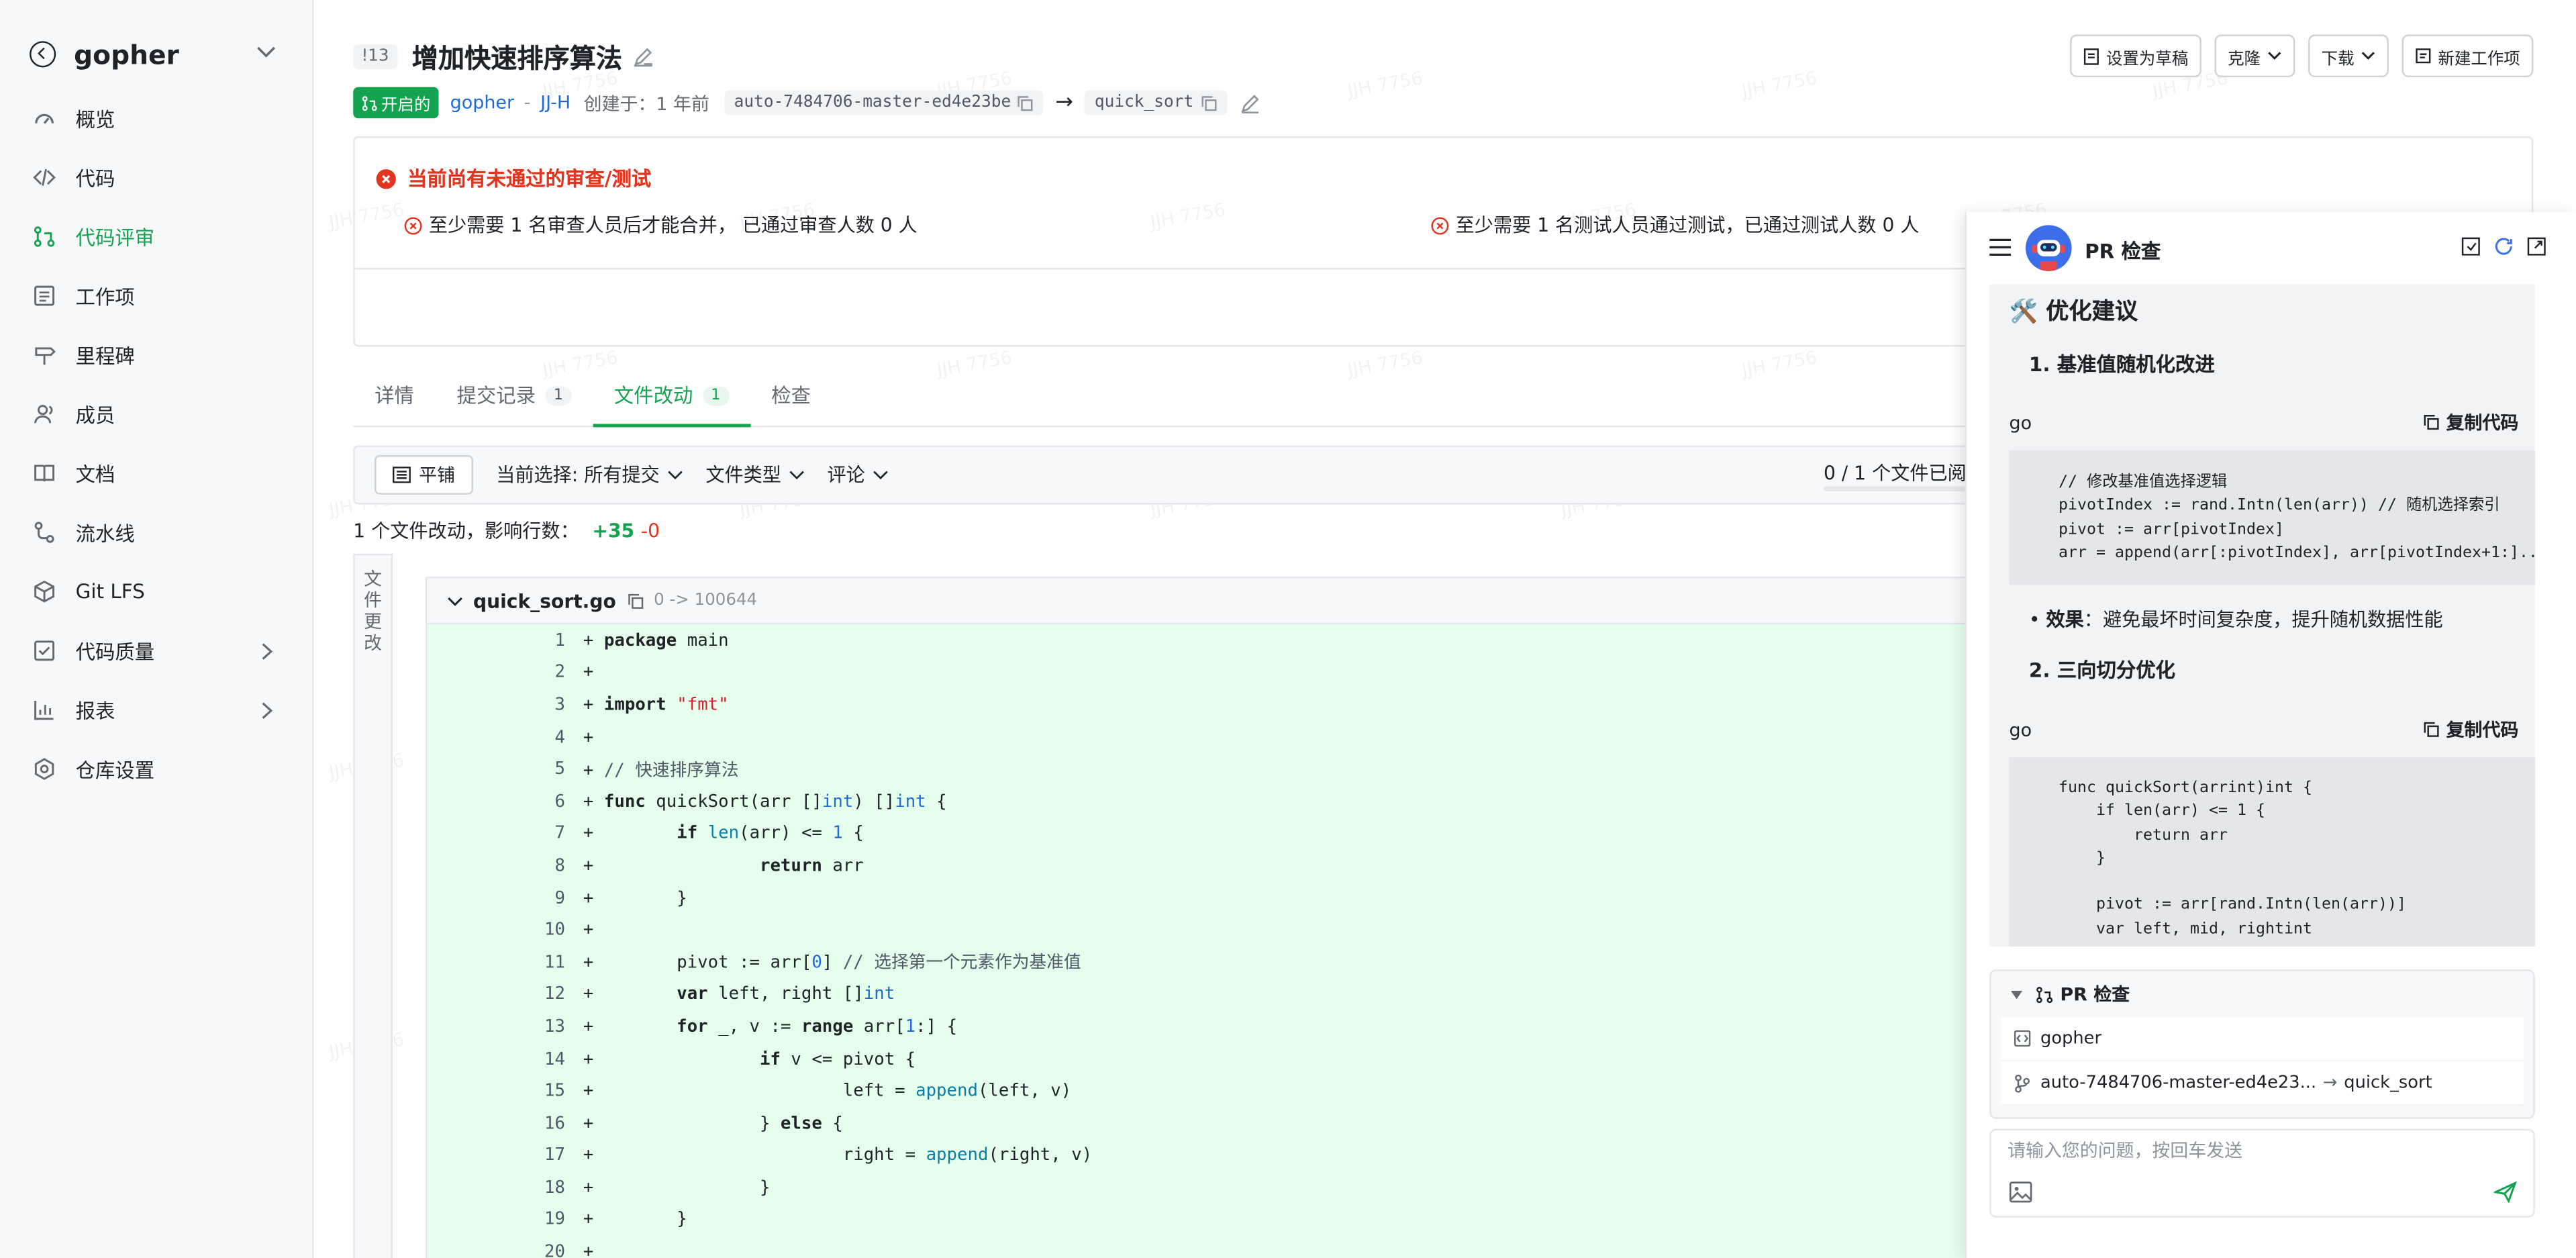 The image size is (2576, 1258). I want to click on tab-file-changes: 文件改动 1, so click(671, 396).